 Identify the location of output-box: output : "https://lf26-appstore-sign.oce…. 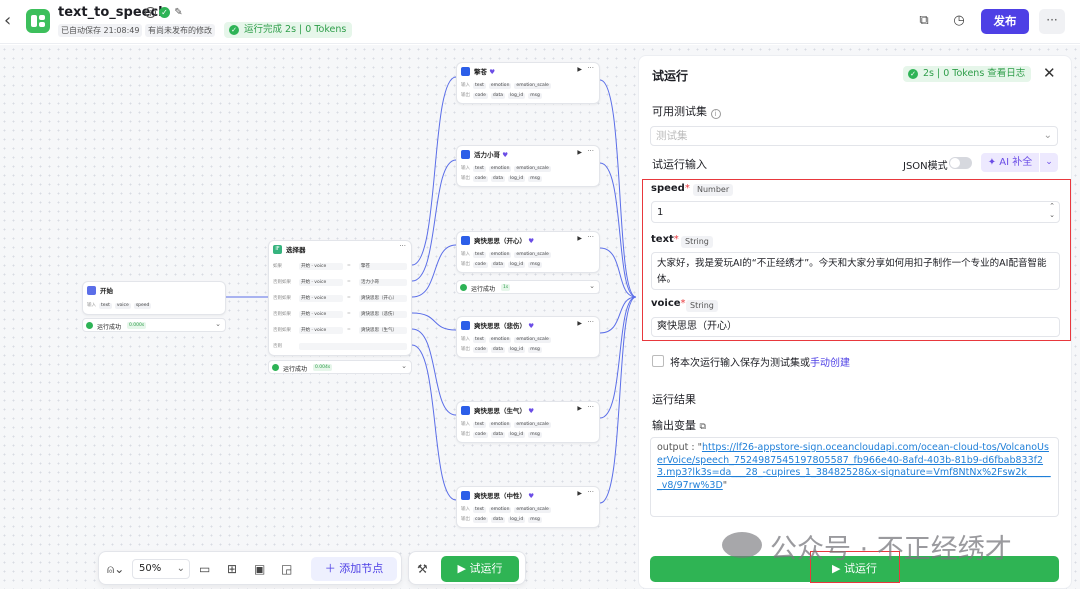
(854, 477).